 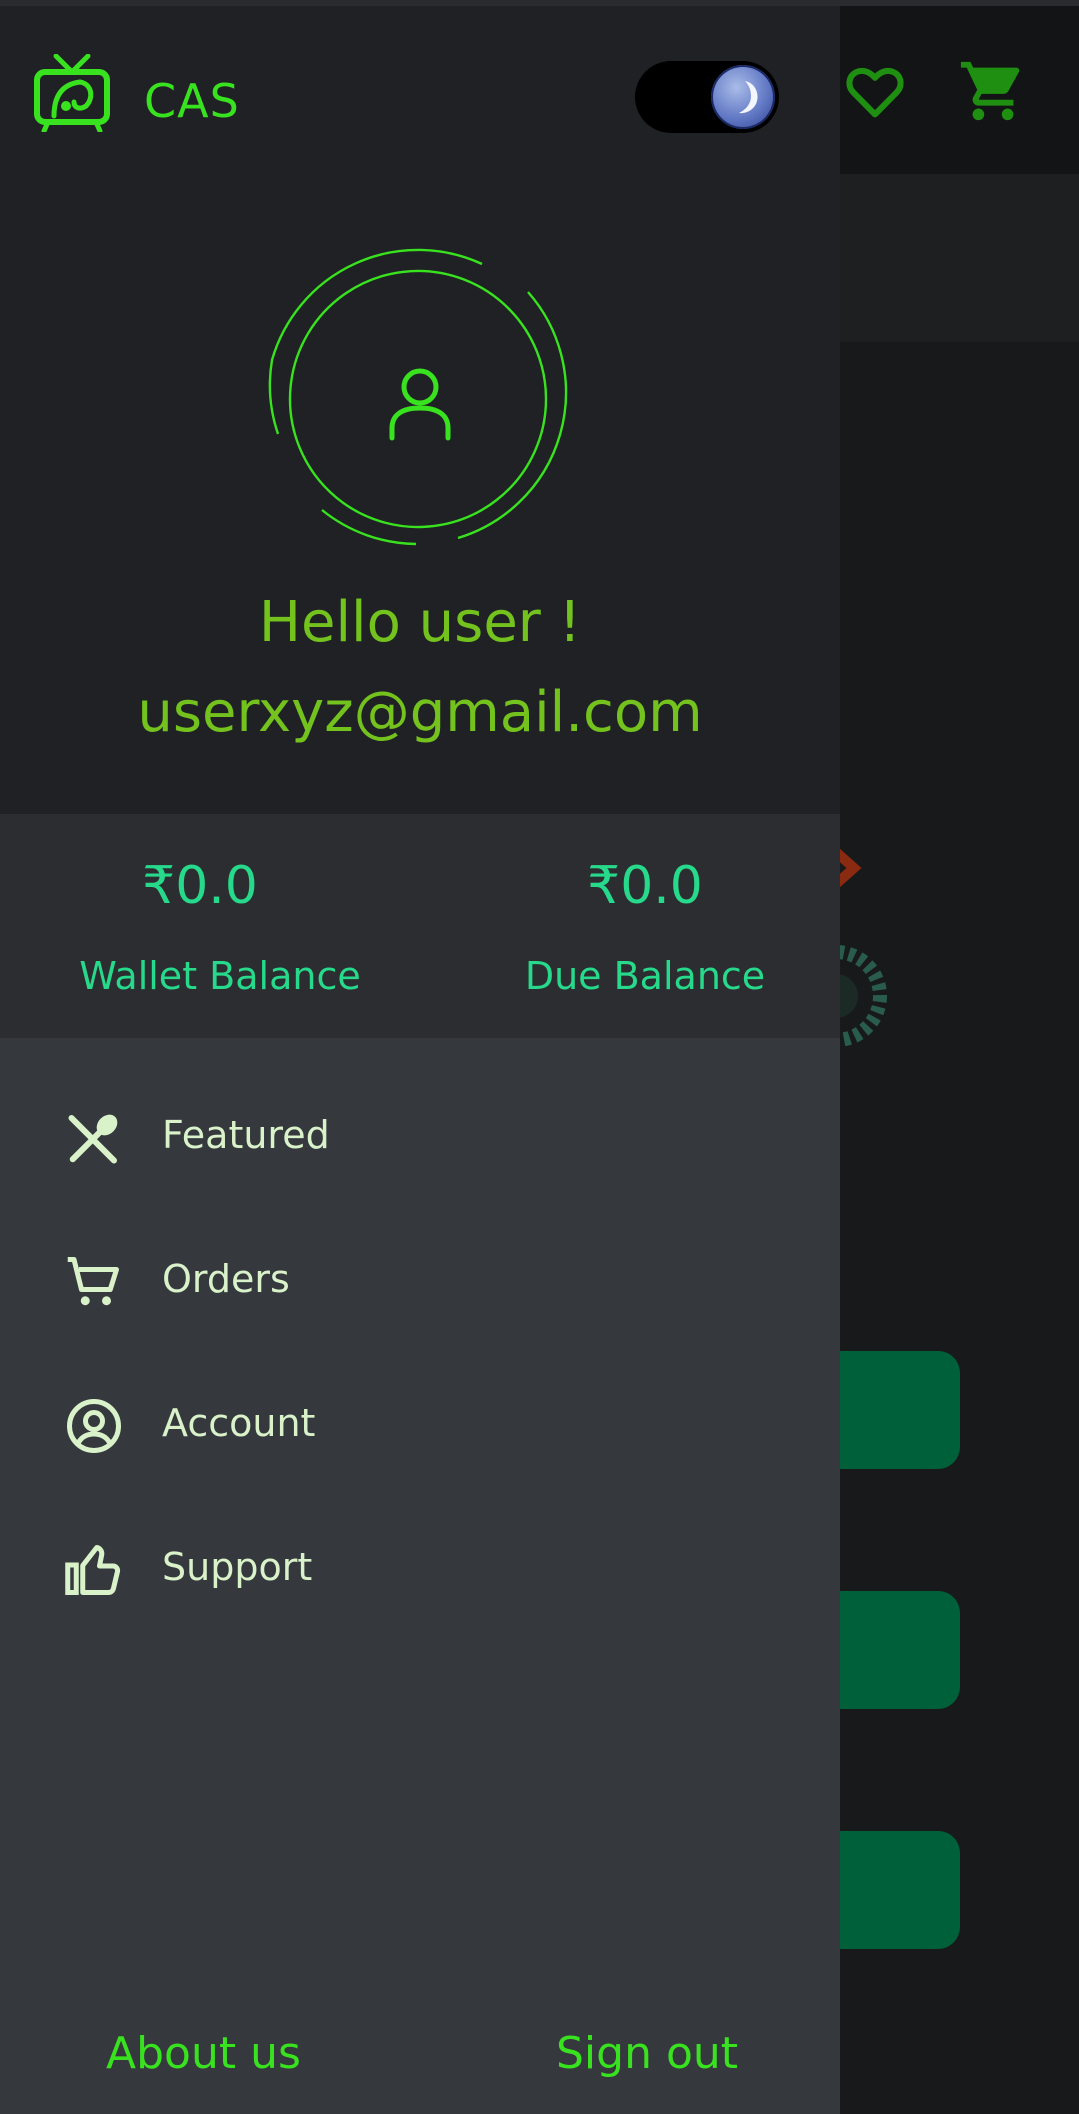 I want to click on heart-icon, so click(x=875, y=91).